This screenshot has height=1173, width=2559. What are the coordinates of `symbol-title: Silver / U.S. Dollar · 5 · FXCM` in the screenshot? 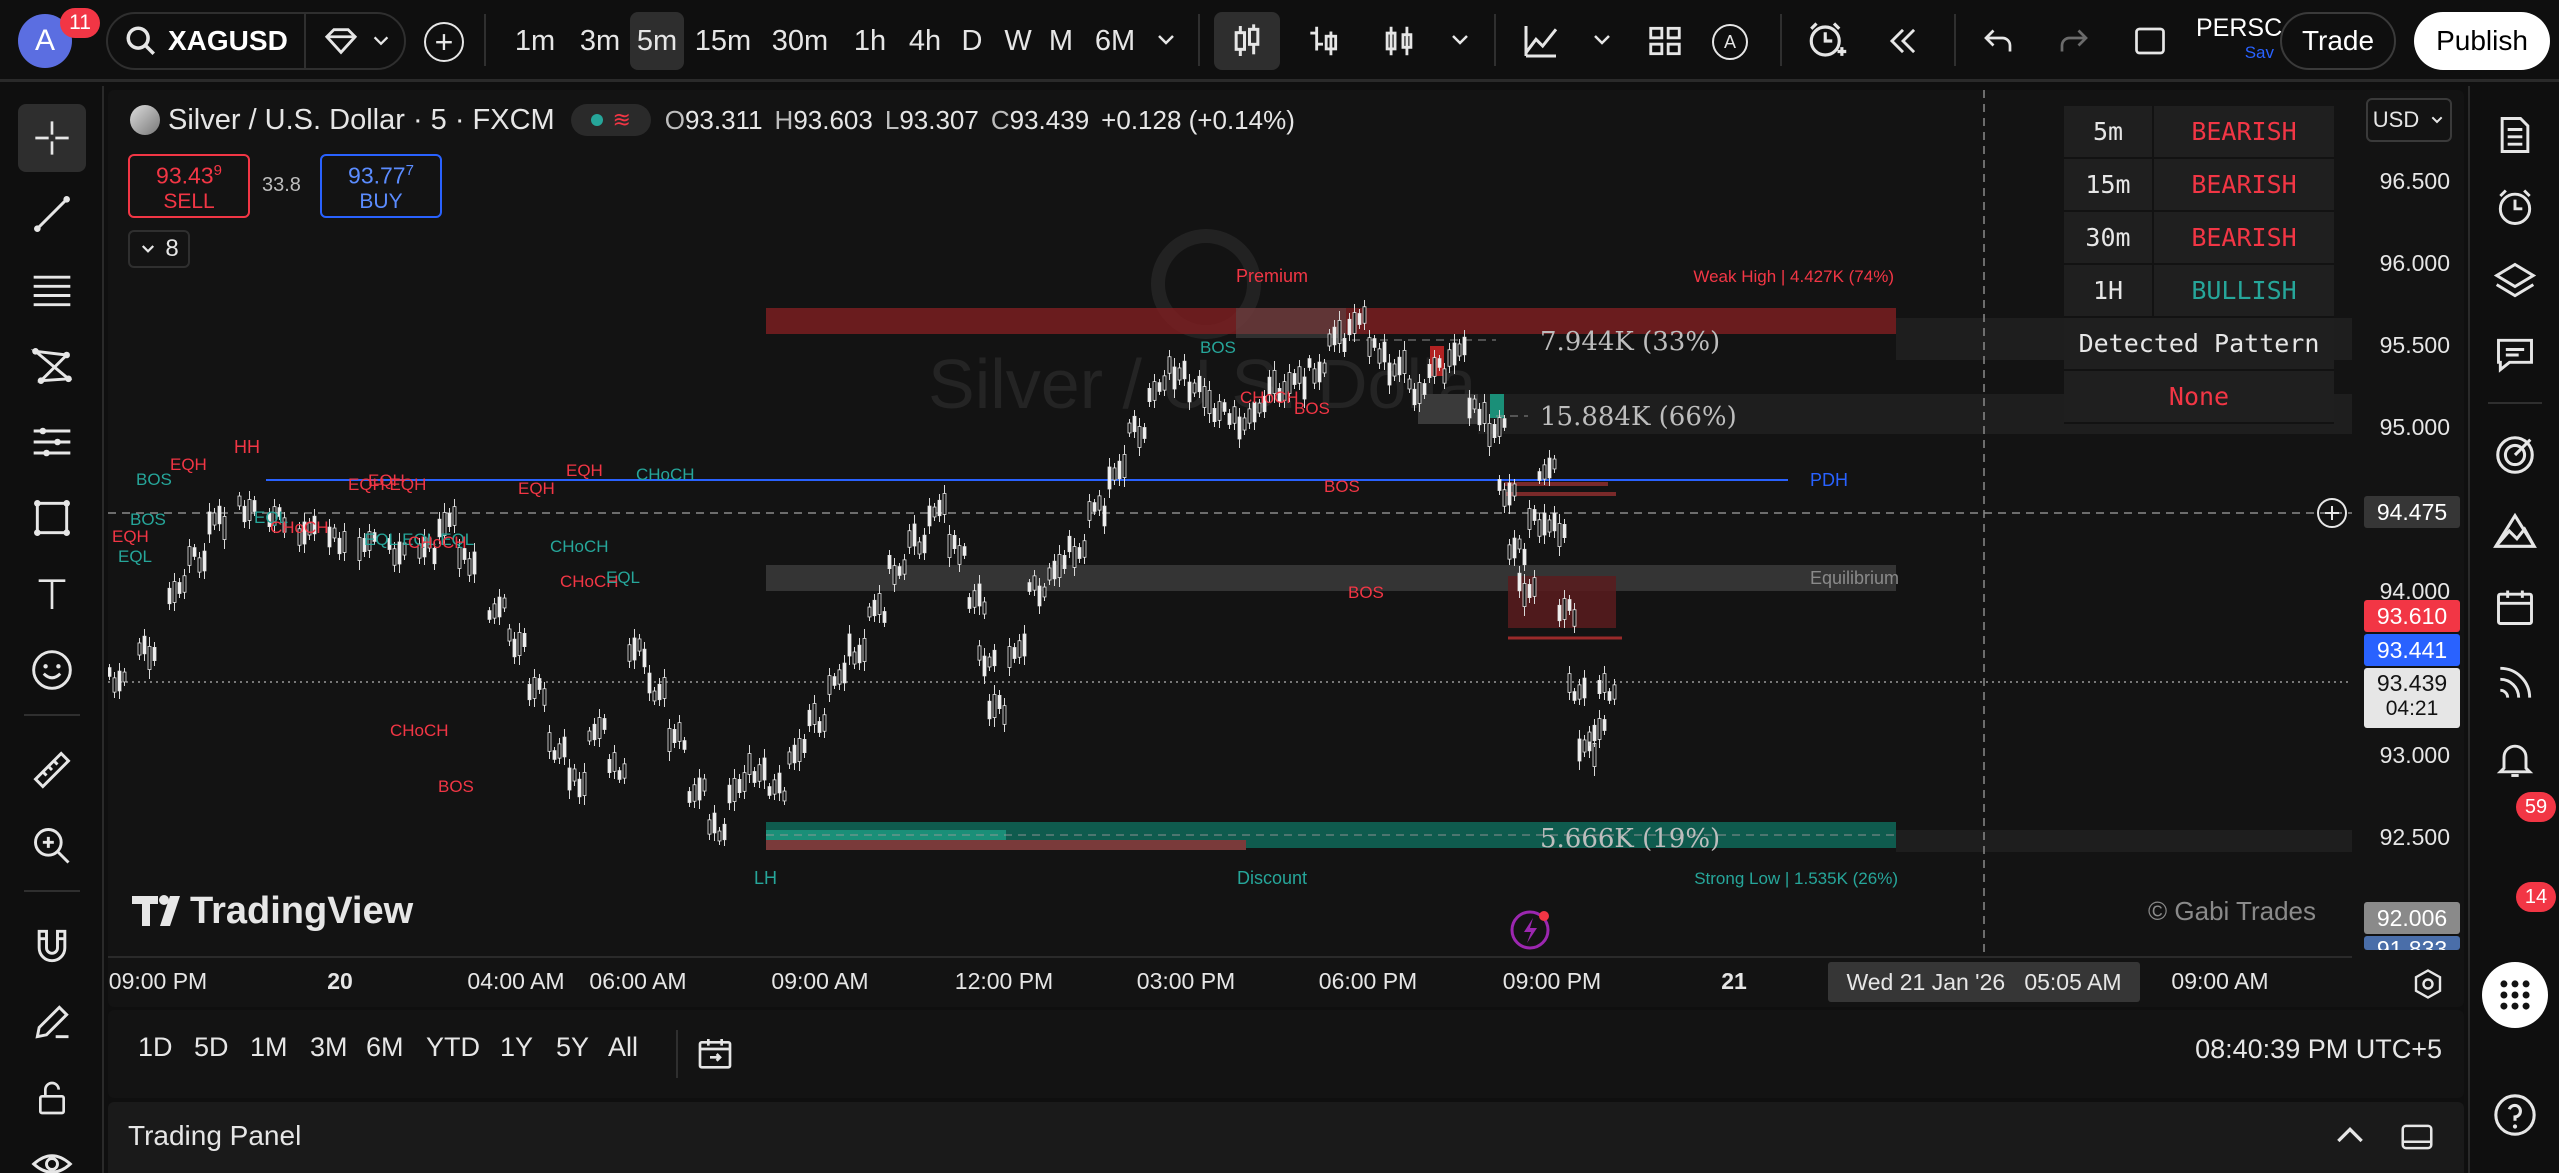 It's located at (361, 120).